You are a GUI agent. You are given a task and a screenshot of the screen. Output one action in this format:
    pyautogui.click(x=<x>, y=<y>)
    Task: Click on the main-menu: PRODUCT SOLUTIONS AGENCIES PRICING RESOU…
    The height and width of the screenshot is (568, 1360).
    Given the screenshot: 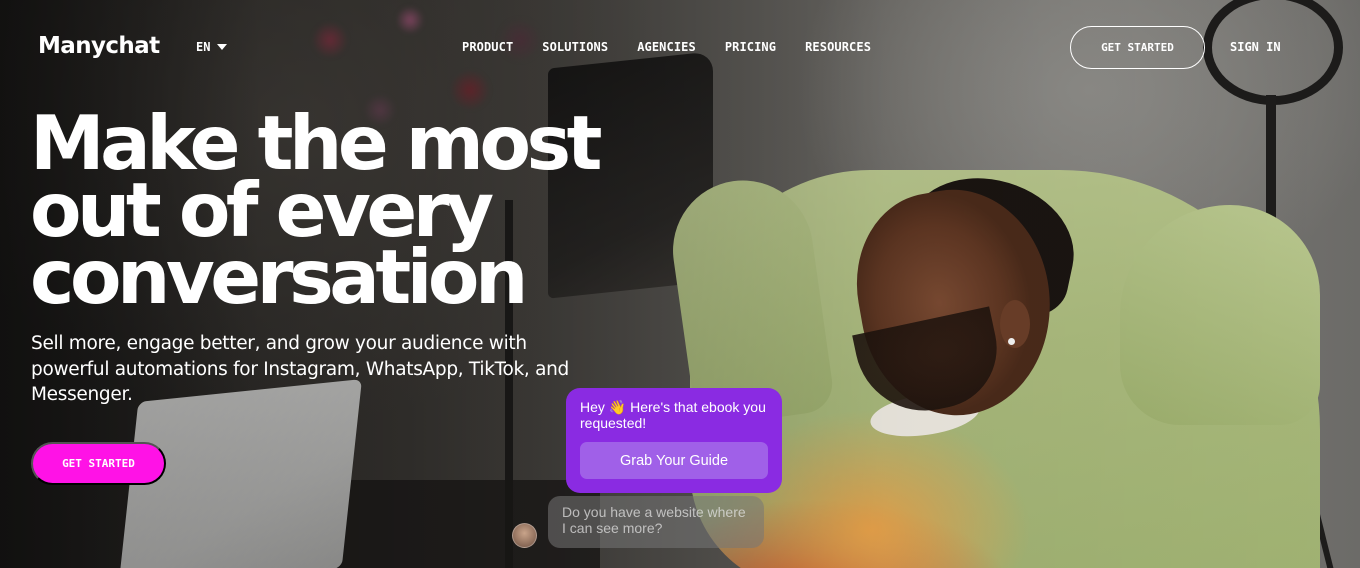 What is the action you would take?
    pyautogui.click(x=666, y=47)
    